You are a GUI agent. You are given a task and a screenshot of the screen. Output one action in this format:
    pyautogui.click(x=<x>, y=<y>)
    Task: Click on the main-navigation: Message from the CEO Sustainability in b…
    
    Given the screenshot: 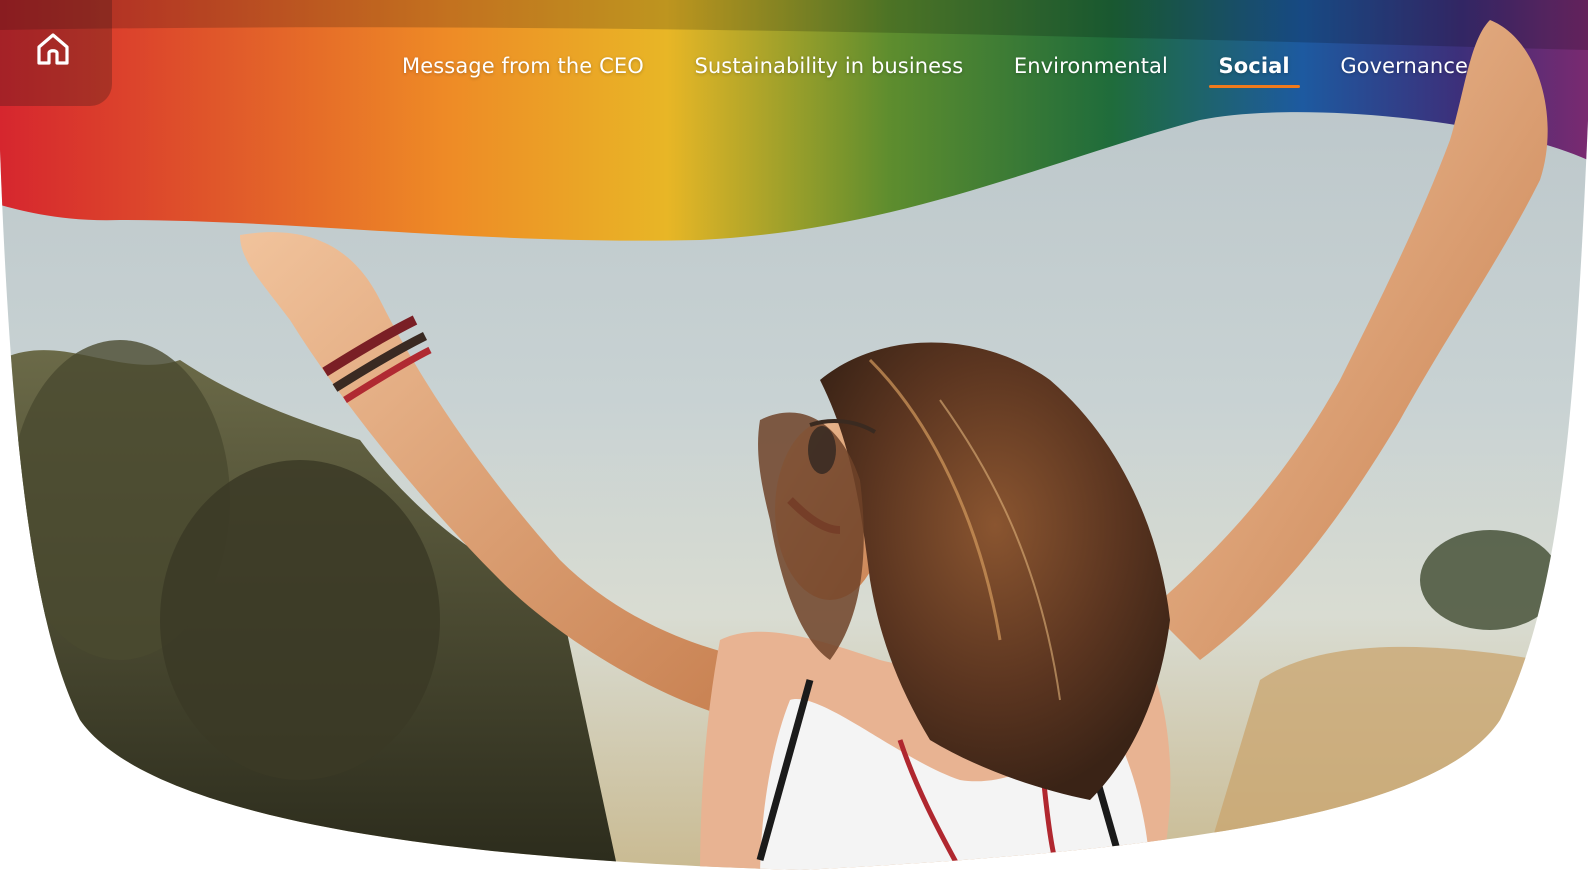 What is the action you would take?
    pyautogui.click(x=935, y=72)
    